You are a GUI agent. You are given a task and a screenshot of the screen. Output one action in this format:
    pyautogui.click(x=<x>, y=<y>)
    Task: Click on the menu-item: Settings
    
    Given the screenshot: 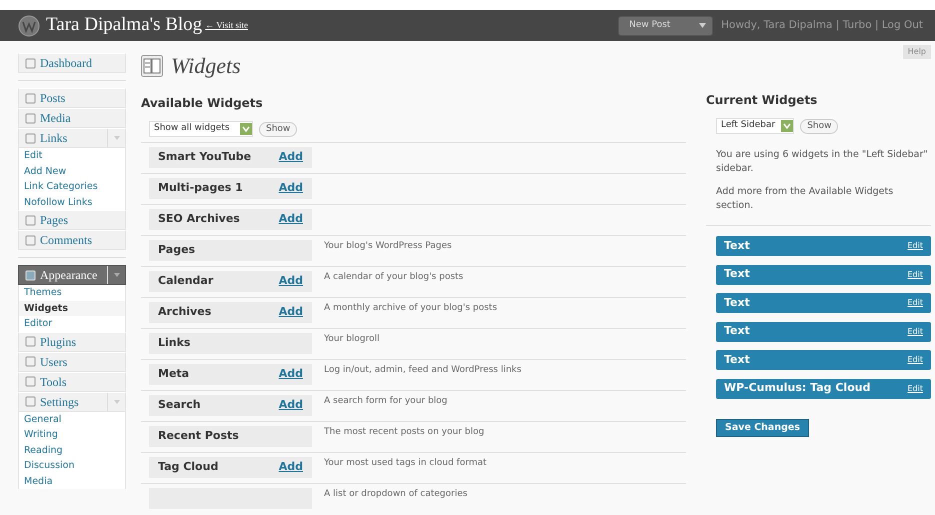 What is the action you would take?
    pyautogui.click(x=72, y=402)
    